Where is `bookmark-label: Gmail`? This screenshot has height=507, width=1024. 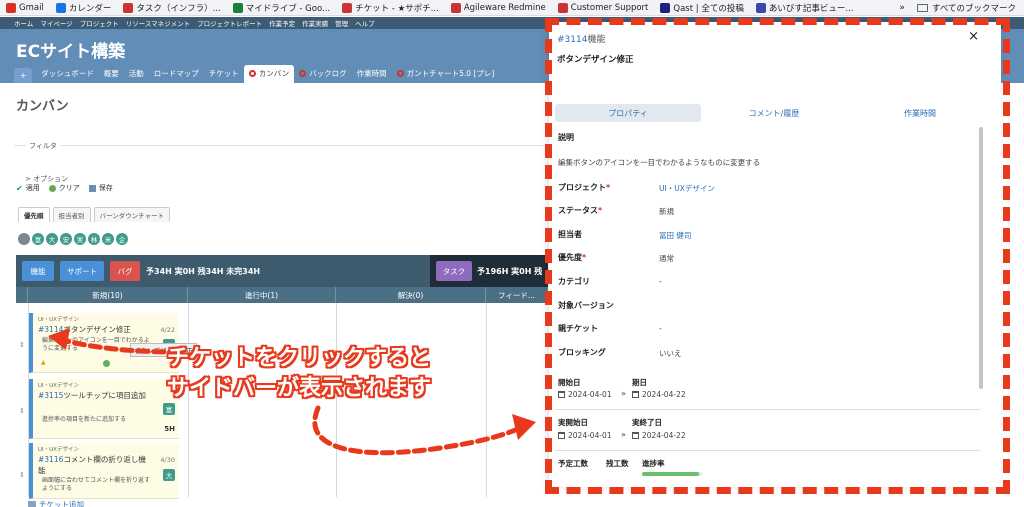 bookmark-label: Gmail is located at coordinates (31, 7).